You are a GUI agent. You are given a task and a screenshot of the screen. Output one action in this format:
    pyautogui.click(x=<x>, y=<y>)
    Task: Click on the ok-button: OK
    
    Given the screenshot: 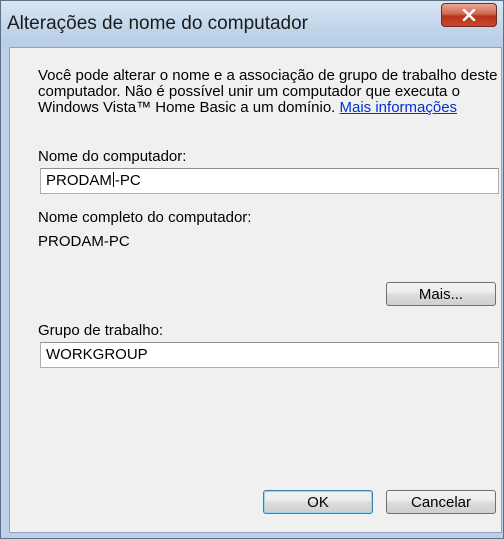 What is the action you would take?
    pyautogui.click(x=318, y=502)
    